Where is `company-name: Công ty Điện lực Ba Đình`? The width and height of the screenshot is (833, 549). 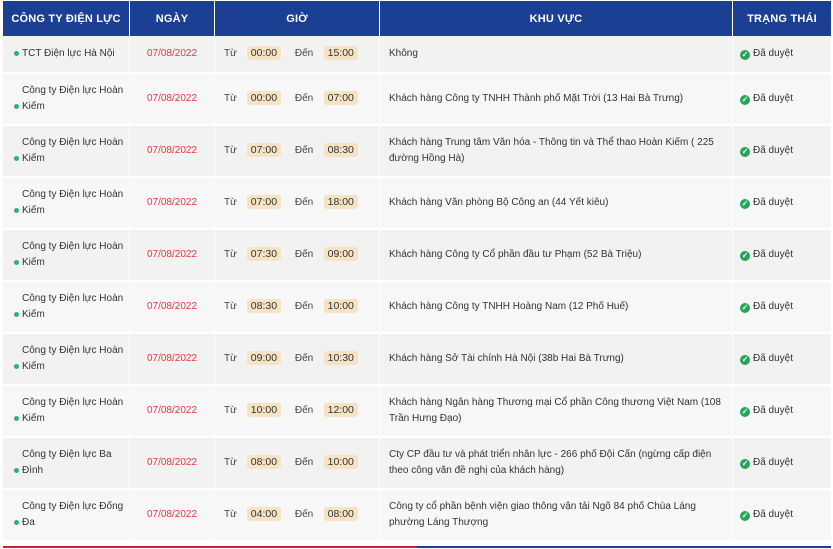
company-name: Công ty Điện lực Ba Đình is located at coordinates (67, 462).